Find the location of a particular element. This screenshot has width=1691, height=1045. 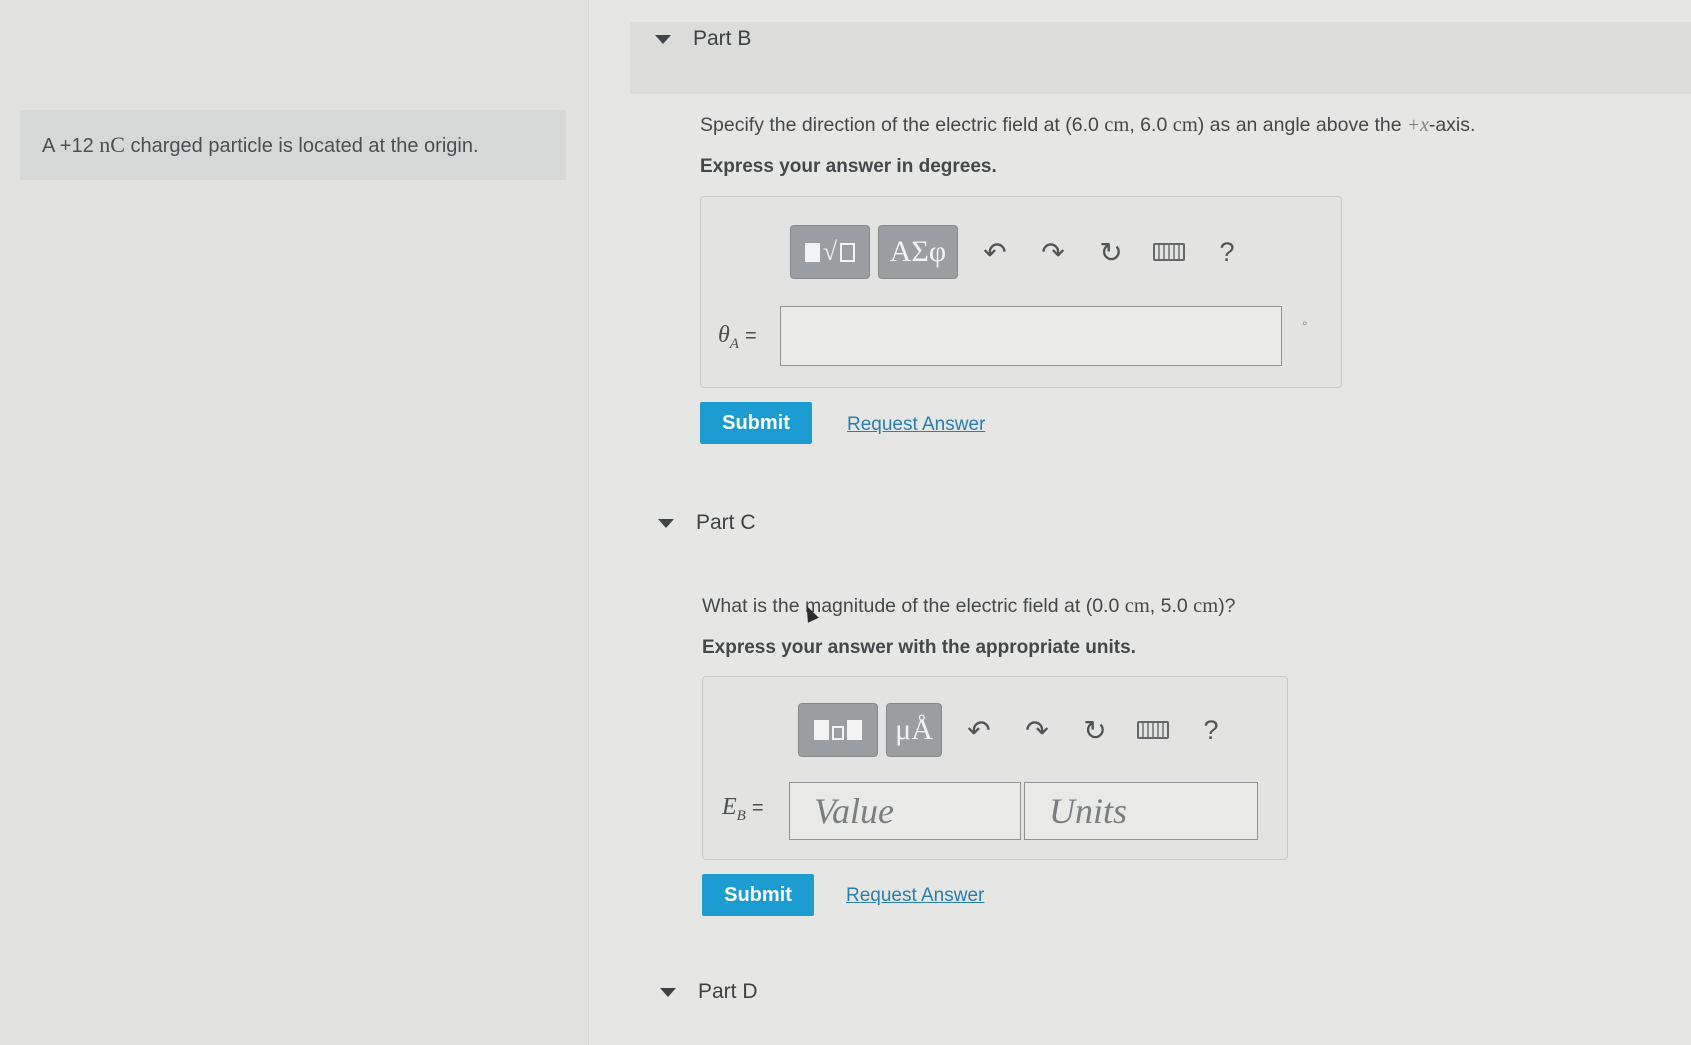

part-c-request-answer-link: Request Answer is located at coordinates (915, 896).